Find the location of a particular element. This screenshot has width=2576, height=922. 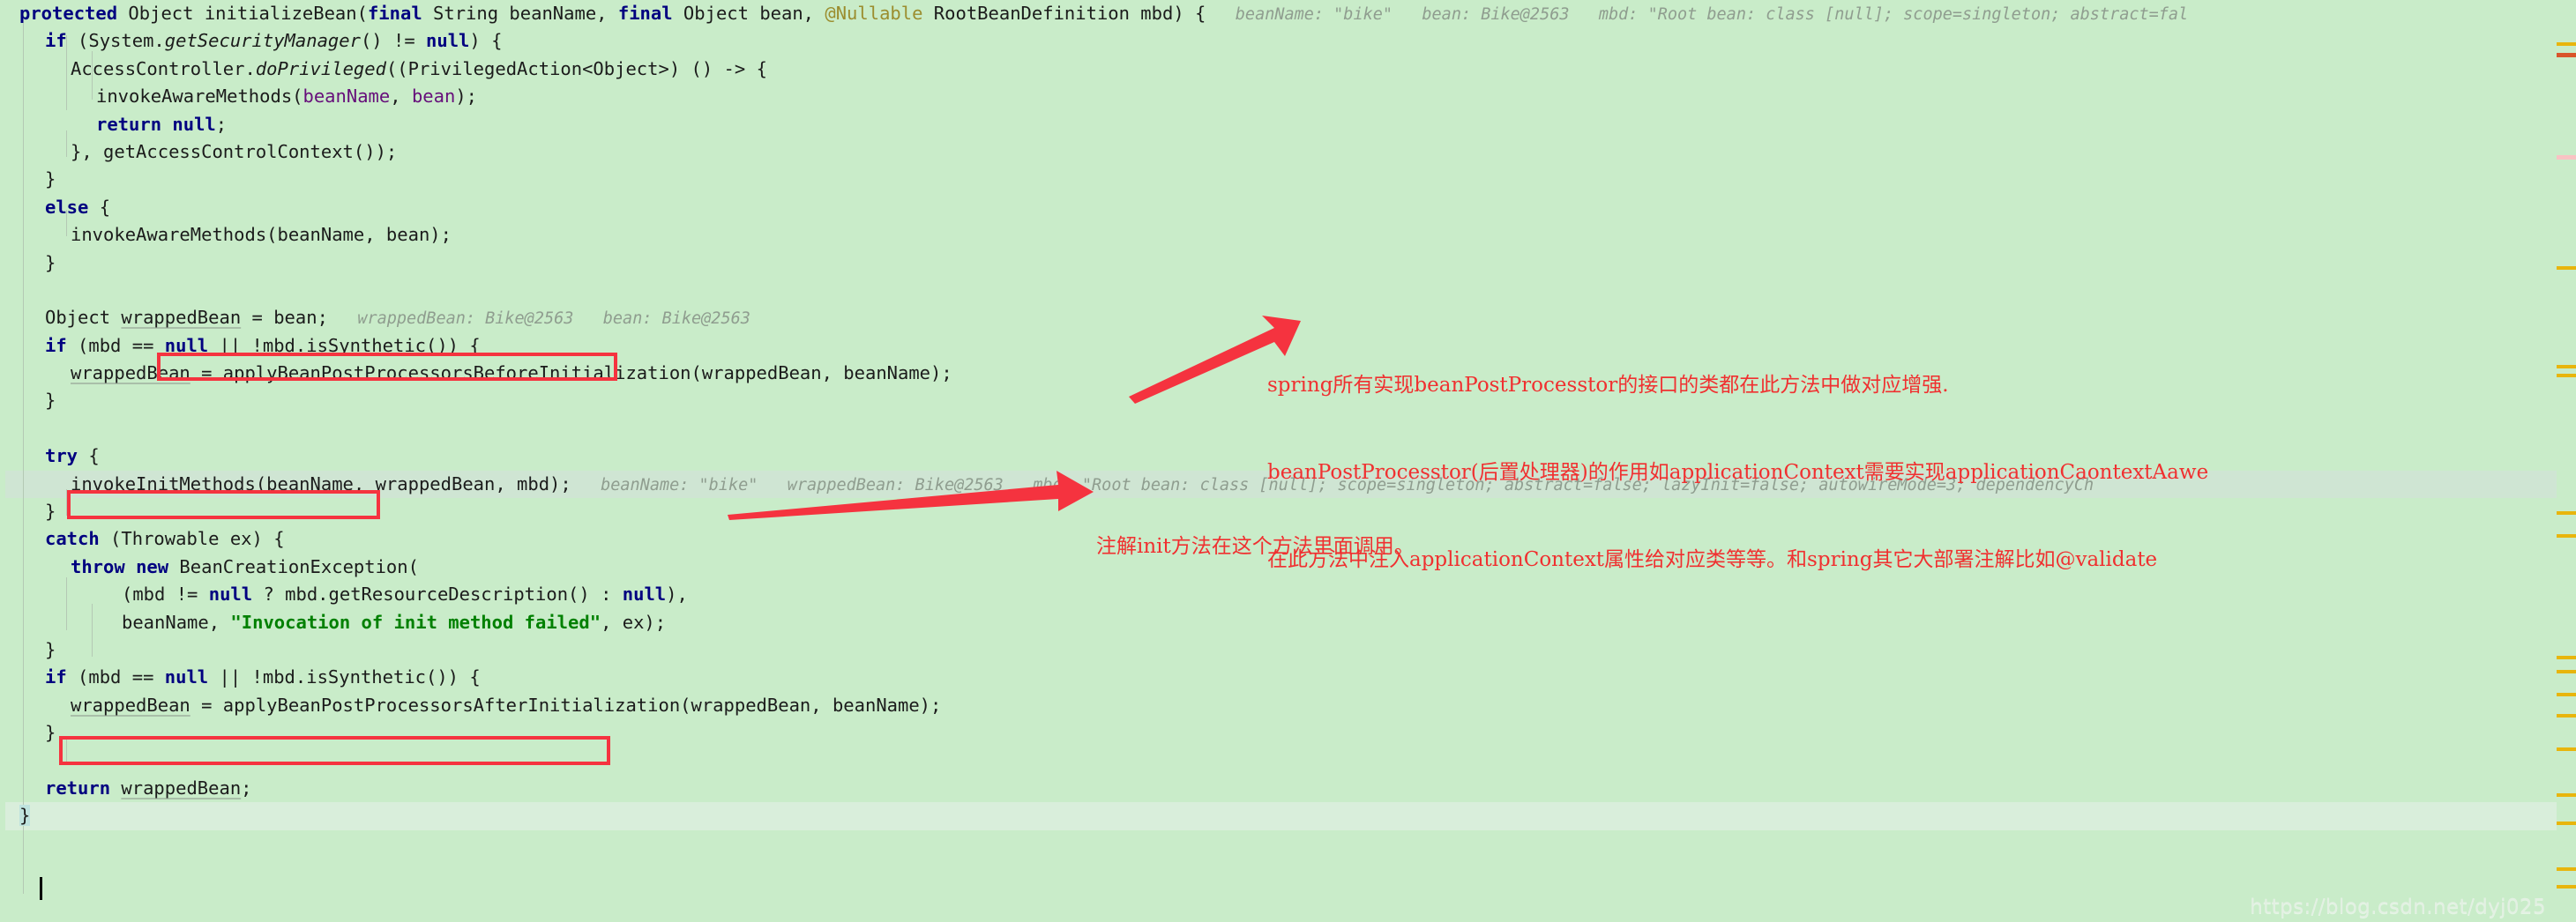

code-line-text: return null; is located at coordinates (123, 125).